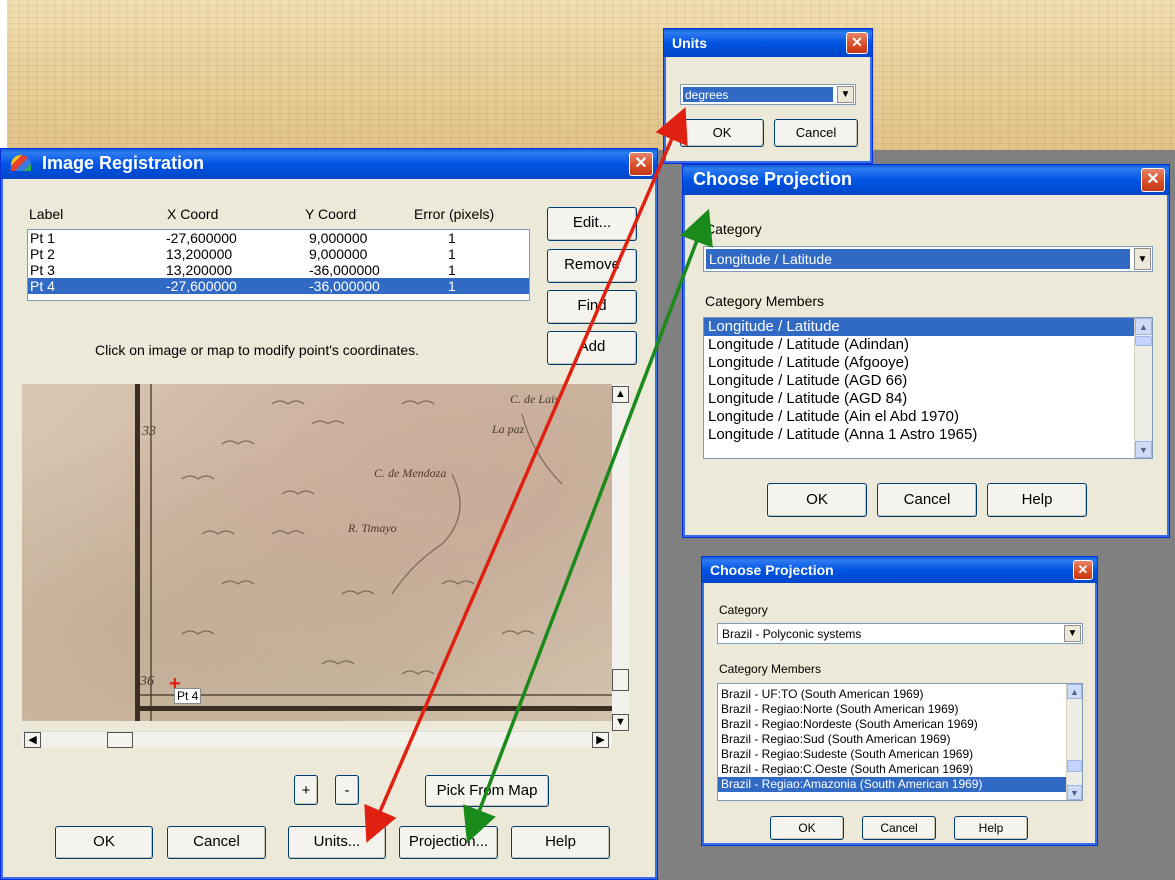 This screenshot has height=880, width=1175. I want to click on category2-select-value: Brazil - Polyconic systems, so click(792, 633).